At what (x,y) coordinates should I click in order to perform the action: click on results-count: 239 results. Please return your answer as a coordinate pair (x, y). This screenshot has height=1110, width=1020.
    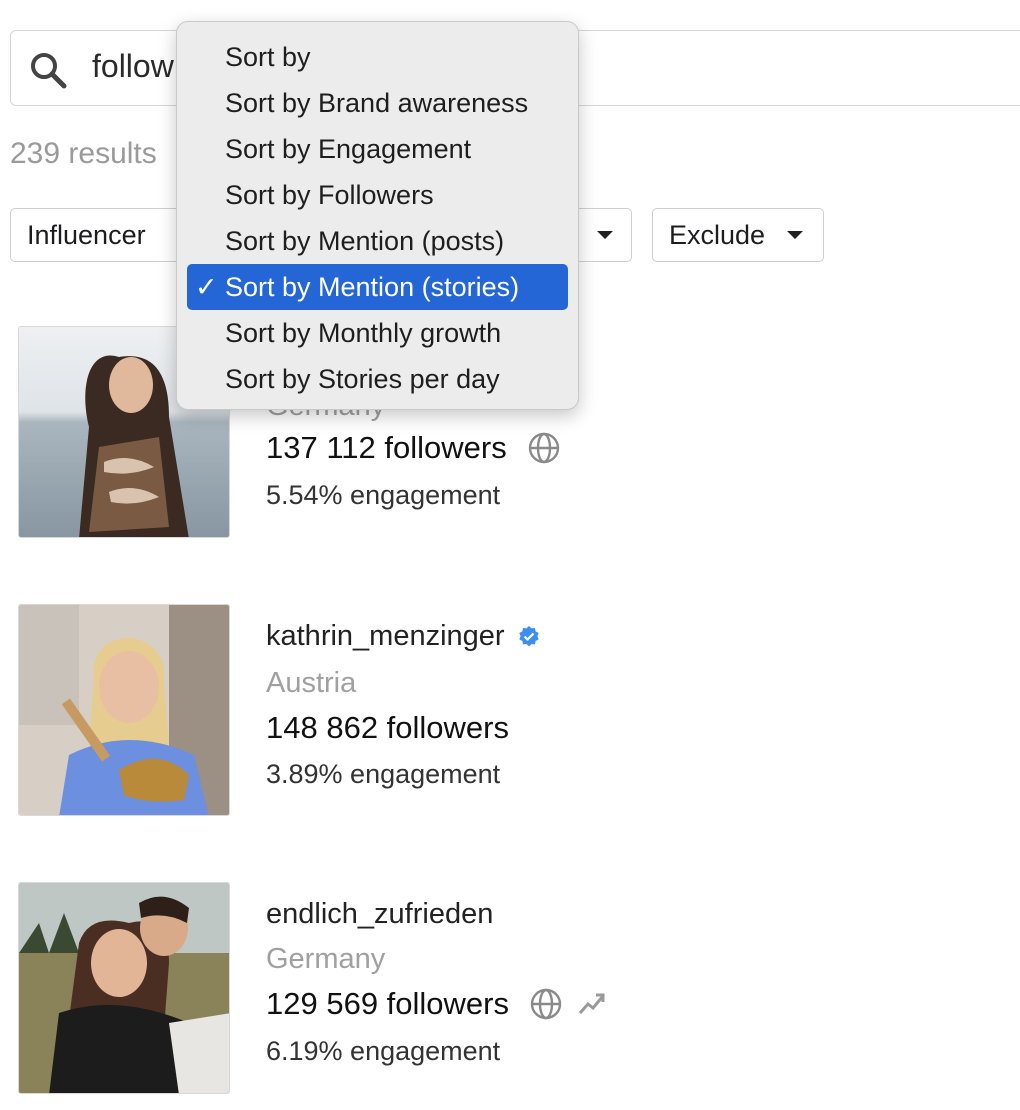
    Looking at the image, I should click on (83, 153).